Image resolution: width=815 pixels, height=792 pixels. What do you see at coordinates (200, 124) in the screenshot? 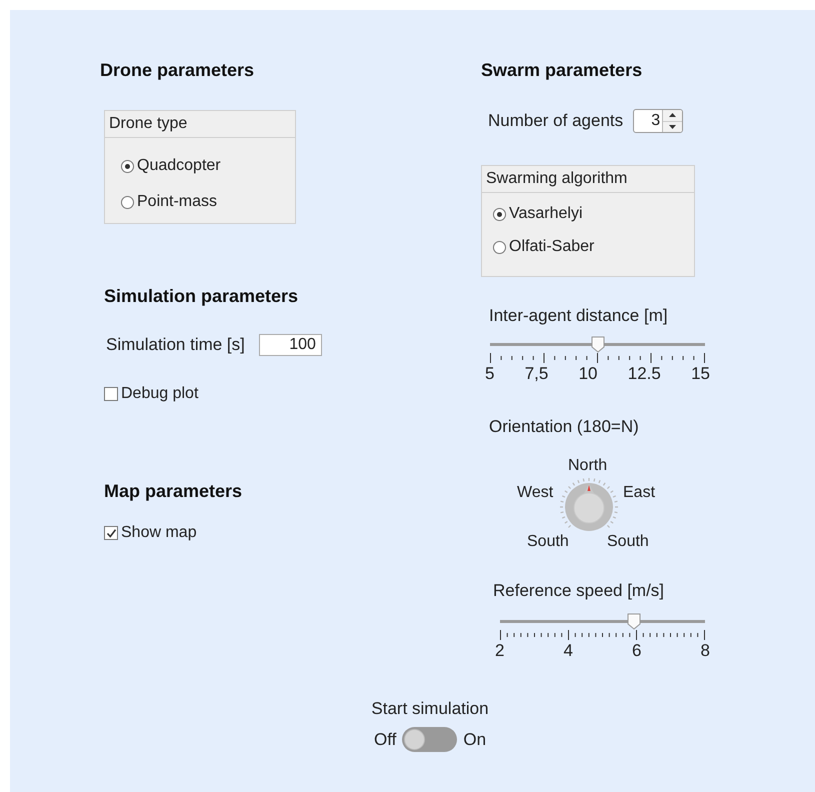
I see `group-title: Drone type` at bounding box center [200, 124].